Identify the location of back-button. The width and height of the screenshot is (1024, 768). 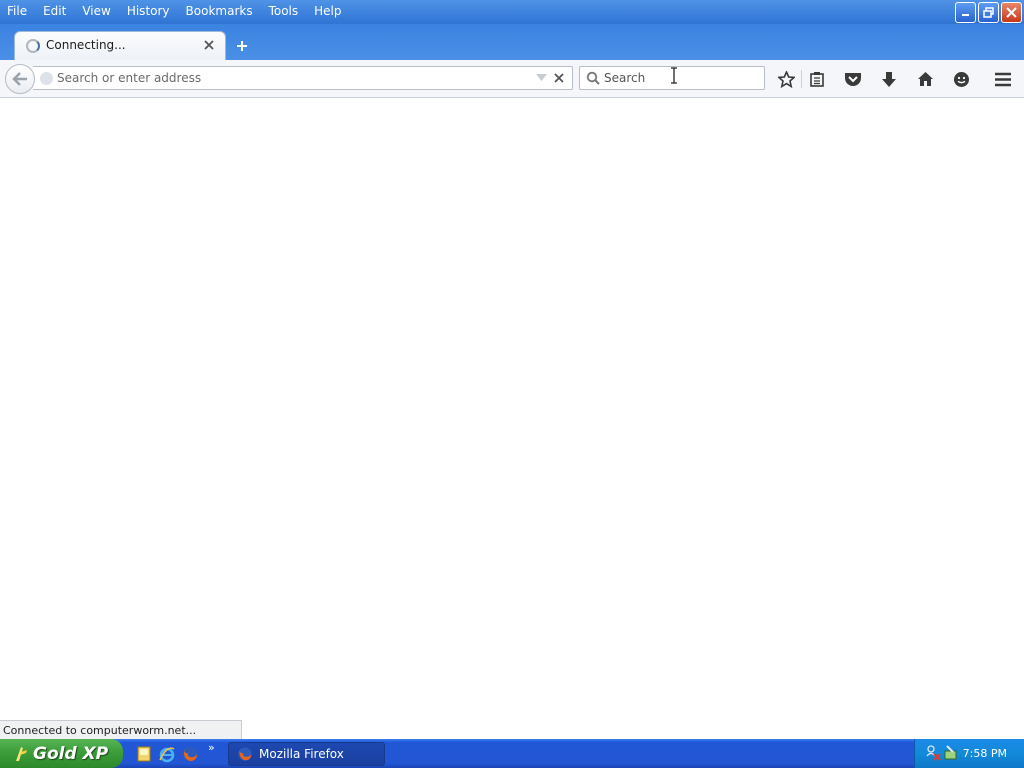
(20, 79).